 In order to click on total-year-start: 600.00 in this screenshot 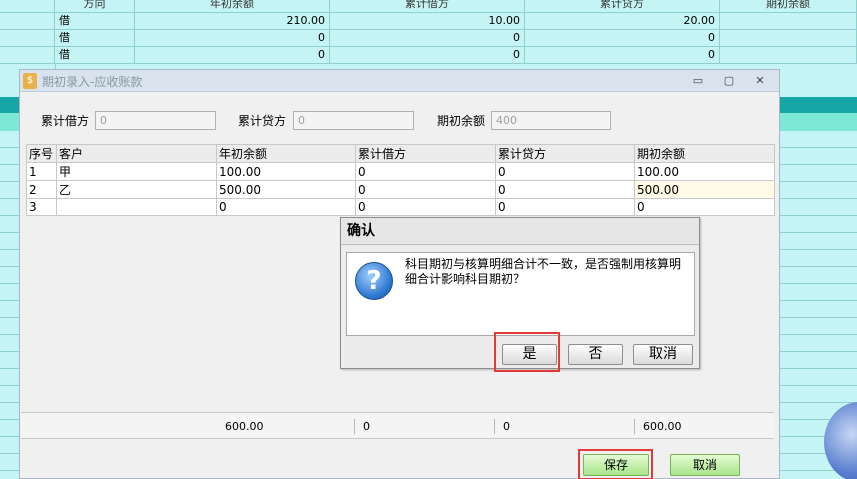, I will do `click(244, 426)`.